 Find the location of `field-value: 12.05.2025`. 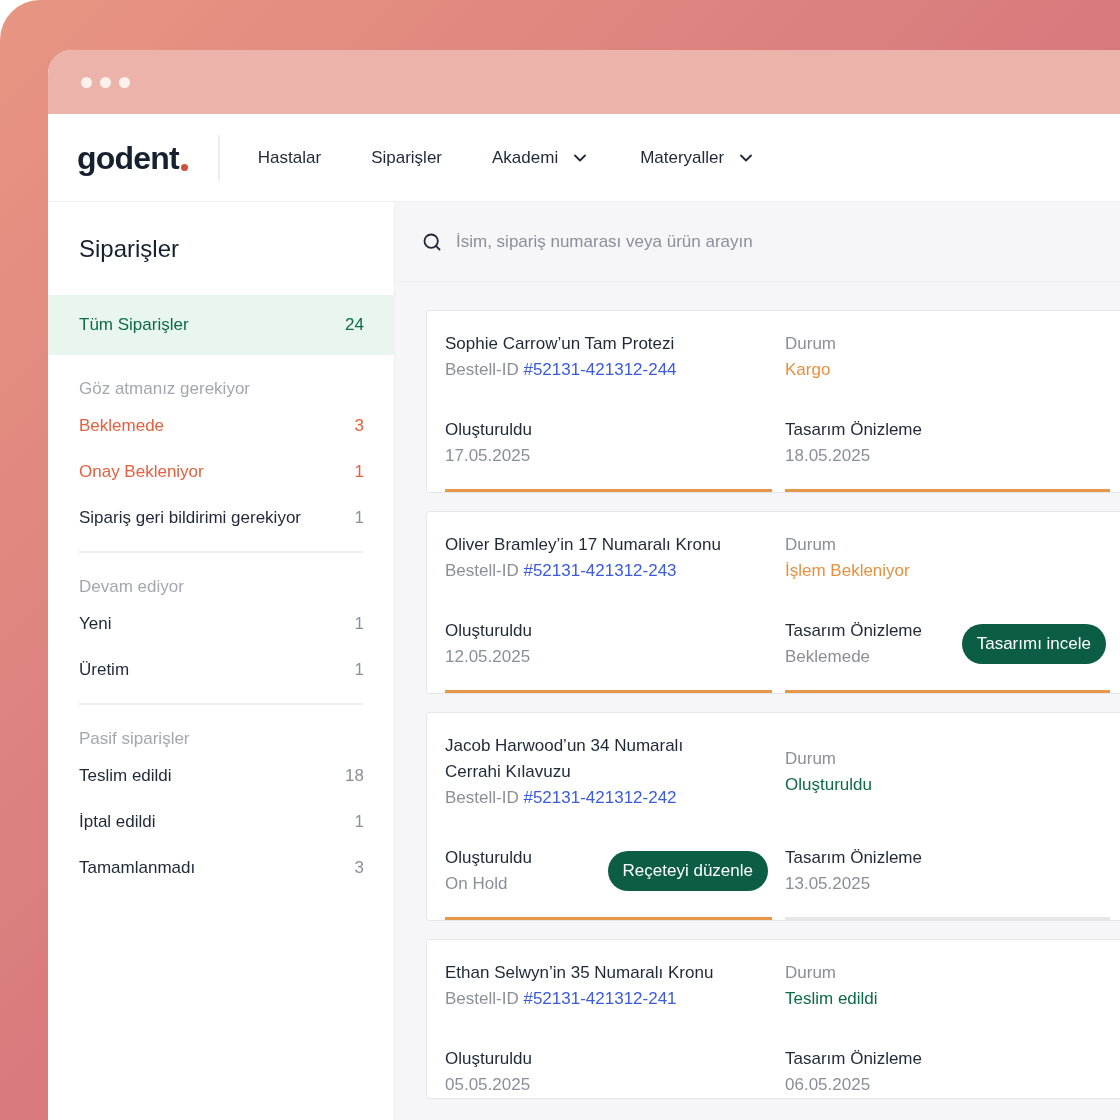

field-value: 12.05.2025 is located at coordinates (488, 657).